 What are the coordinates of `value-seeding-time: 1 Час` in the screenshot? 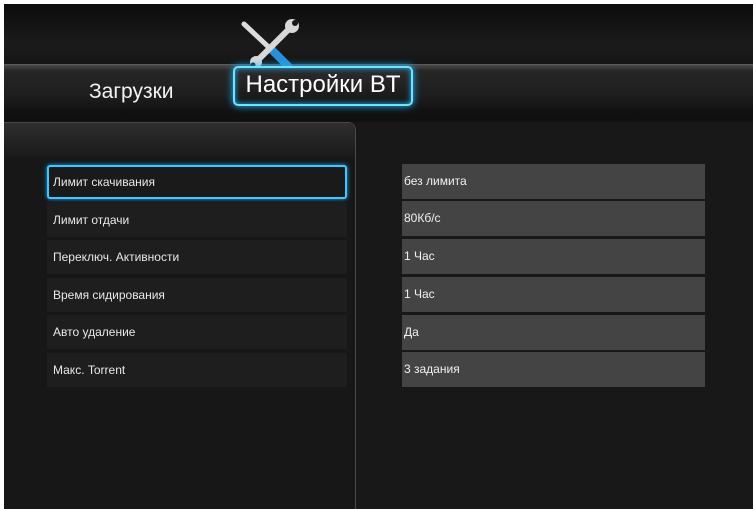 It's located at (553, 294).